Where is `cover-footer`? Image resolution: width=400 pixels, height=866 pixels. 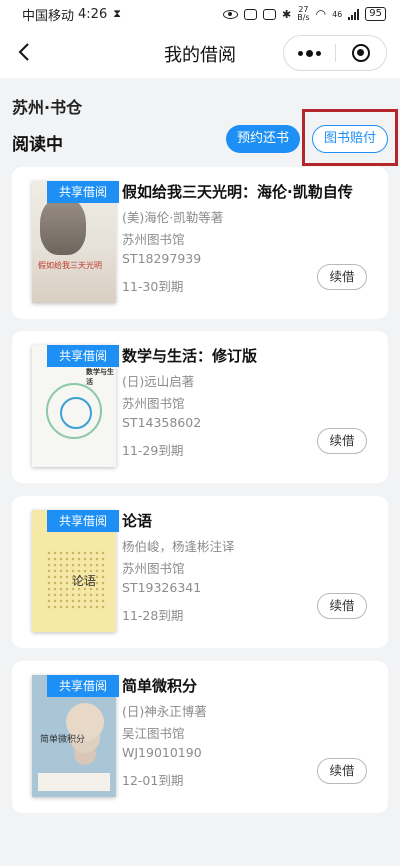
cover-footer is located at coordinates (74, 782).